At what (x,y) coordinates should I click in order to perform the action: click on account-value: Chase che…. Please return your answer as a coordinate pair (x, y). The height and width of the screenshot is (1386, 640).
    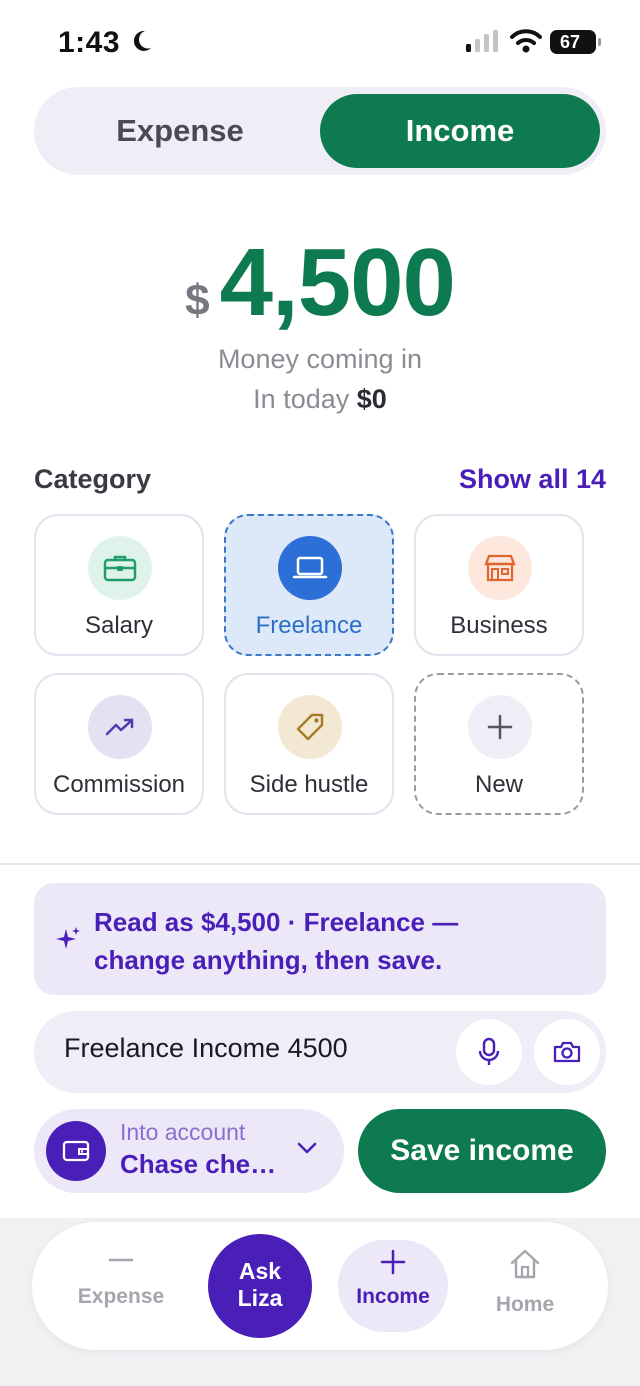
    Looking at the image, I should click on (198, 1164).